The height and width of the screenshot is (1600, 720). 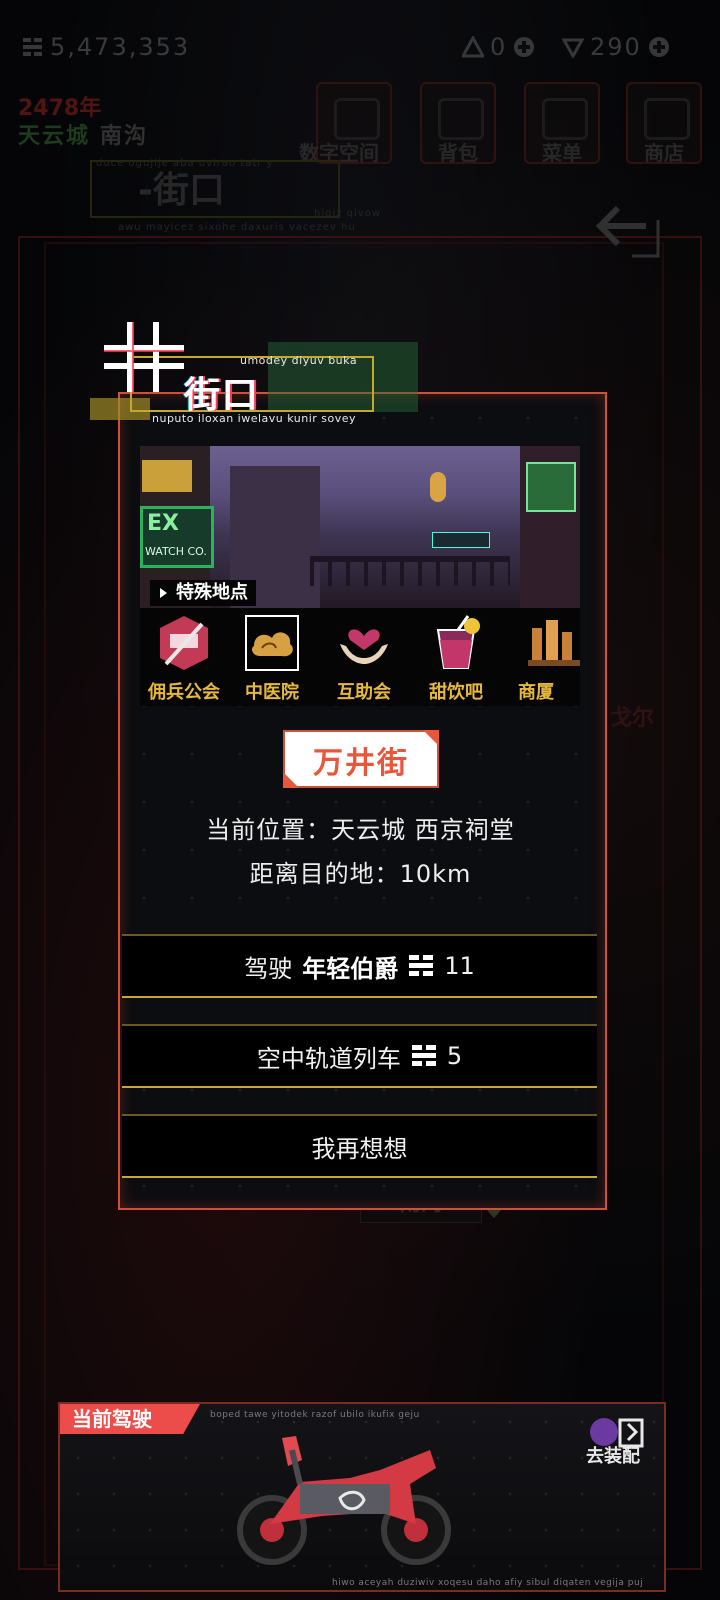 What do you see at coordinates (184, 643) in the screenshot?
I see `mercenary-guild-icon` at bounding box center [184, 643].